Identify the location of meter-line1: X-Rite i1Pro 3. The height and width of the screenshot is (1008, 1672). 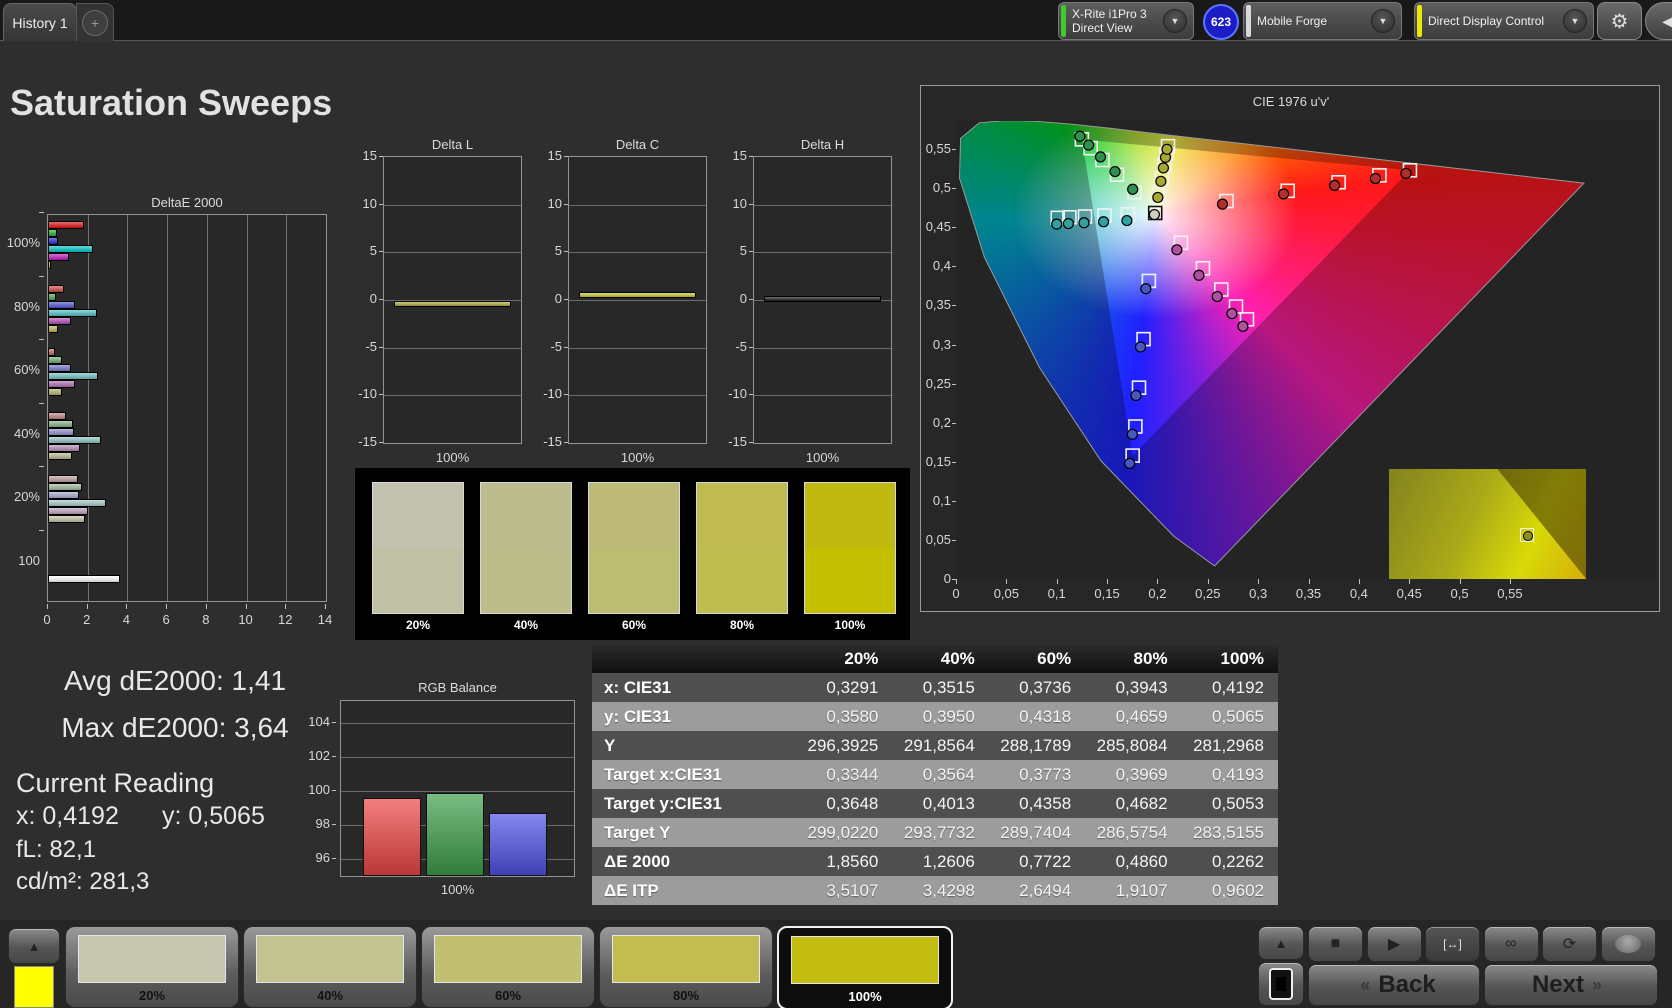
(1109, 14).